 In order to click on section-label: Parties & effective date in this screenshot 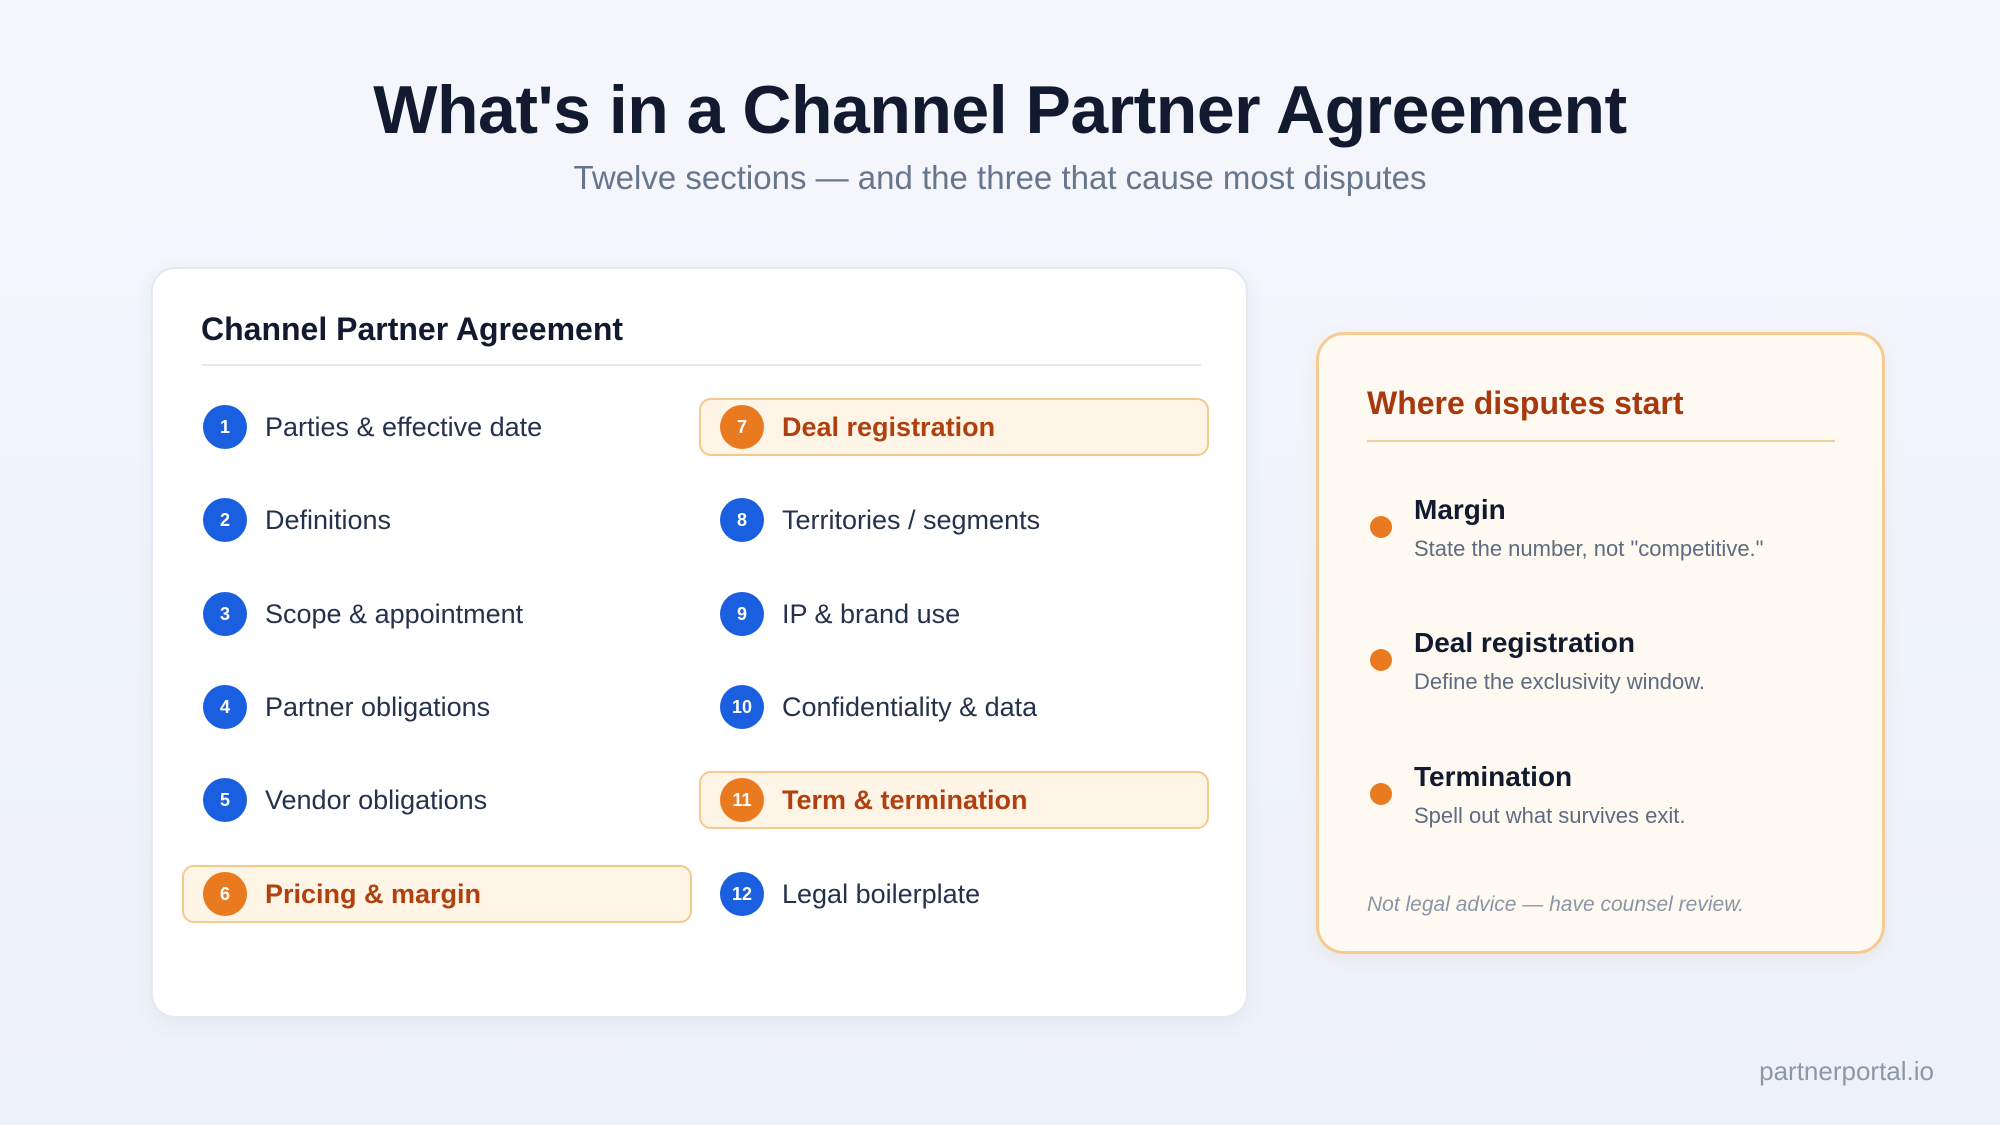, I will do `click(404, 426)`.